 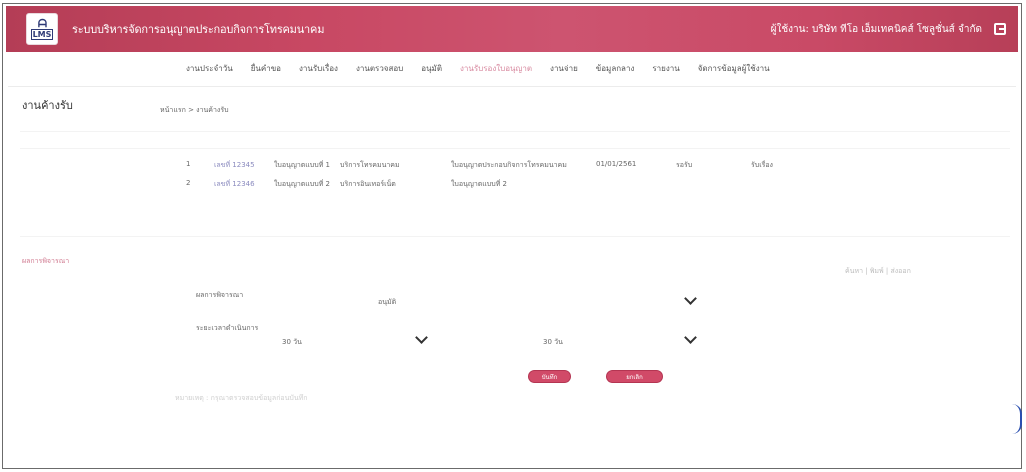 What do you see at coordinates (194, 110) in the screenshot?
I see `breadcrumb: หน้าแรก > งานค้างรับ` at bounding box center [194, 110].